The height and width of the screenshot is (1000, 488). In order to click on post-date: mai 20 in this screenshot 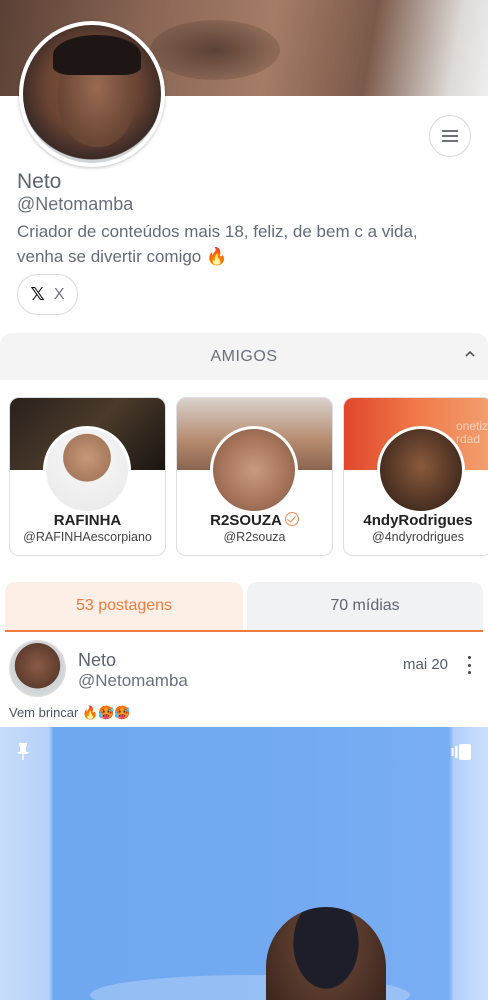, I will do `click(426, 664)`.